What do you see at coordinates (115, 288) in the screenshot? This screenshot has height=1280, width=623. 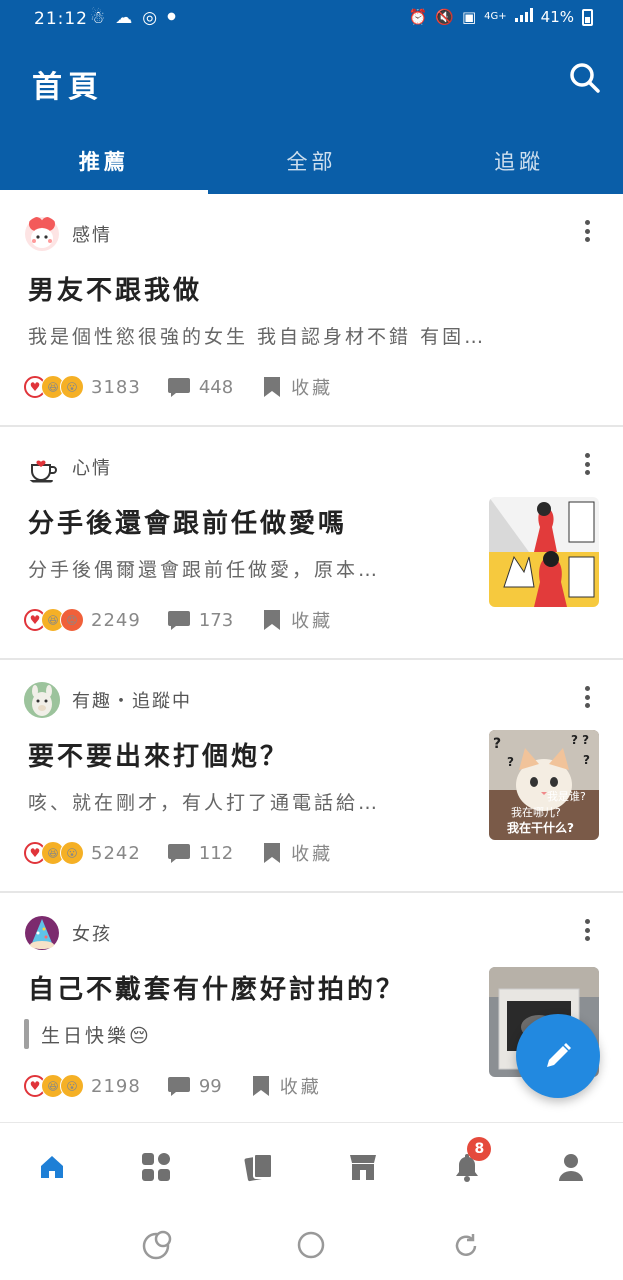 I see `post-title: 男友不跟我做` at bounding box center [115, 288].